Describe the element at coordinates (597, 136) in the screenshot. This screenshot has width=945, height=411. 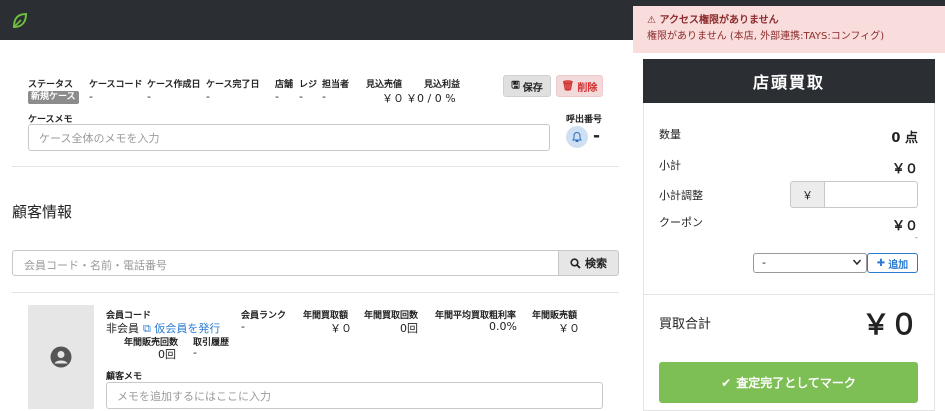
I see `call-number-value: -` at that location.